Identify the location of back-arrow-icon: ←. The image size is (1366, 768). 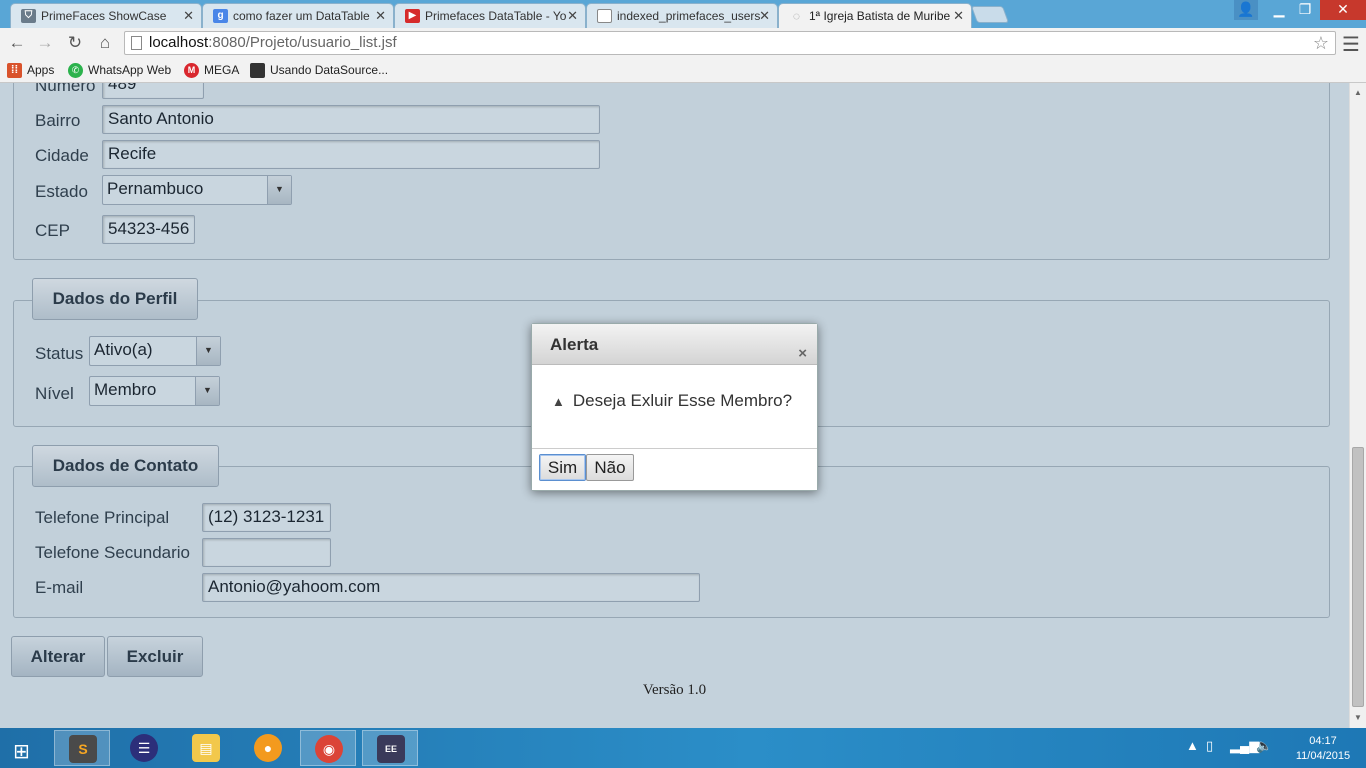
(17, 43).